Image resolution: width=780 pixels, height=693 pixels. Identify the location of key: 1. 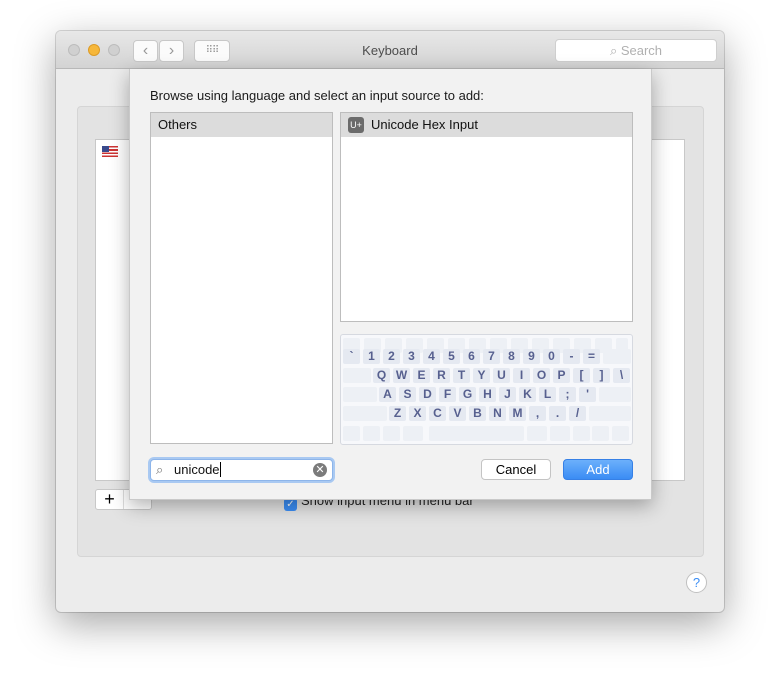
(371, 356).